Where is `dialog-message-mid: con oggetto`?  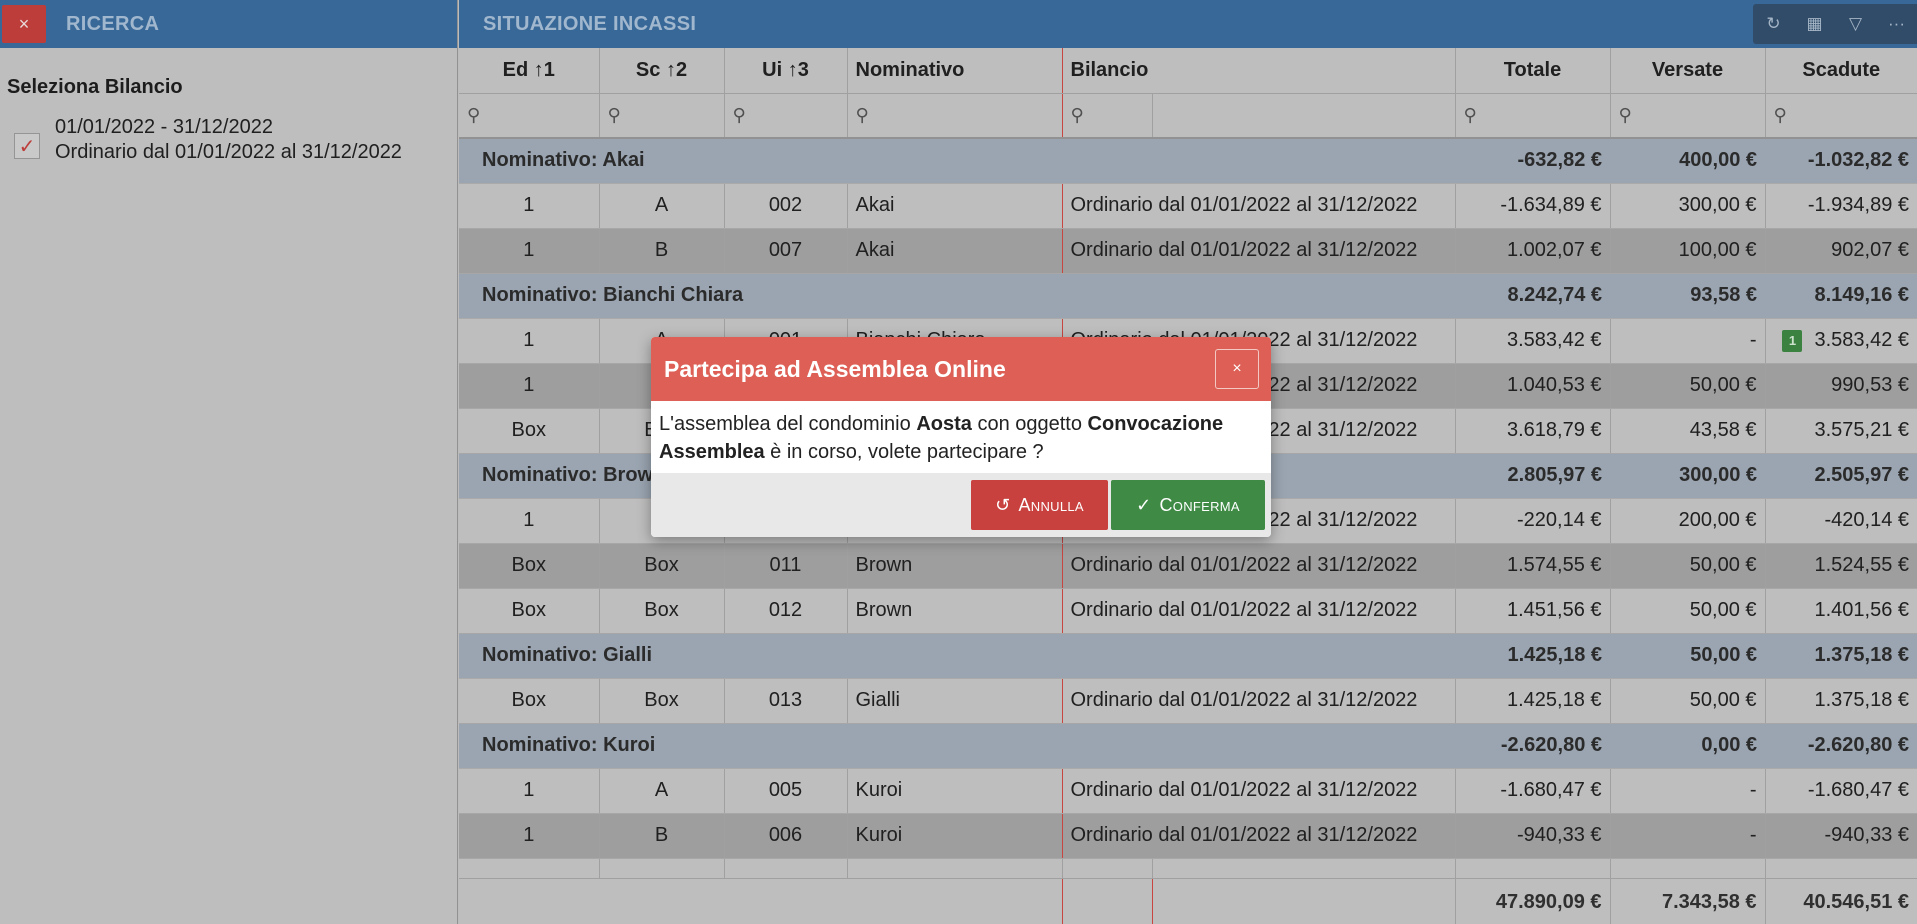
dialog-message-mid: con oggetto is located at coordinates (1029, 424).